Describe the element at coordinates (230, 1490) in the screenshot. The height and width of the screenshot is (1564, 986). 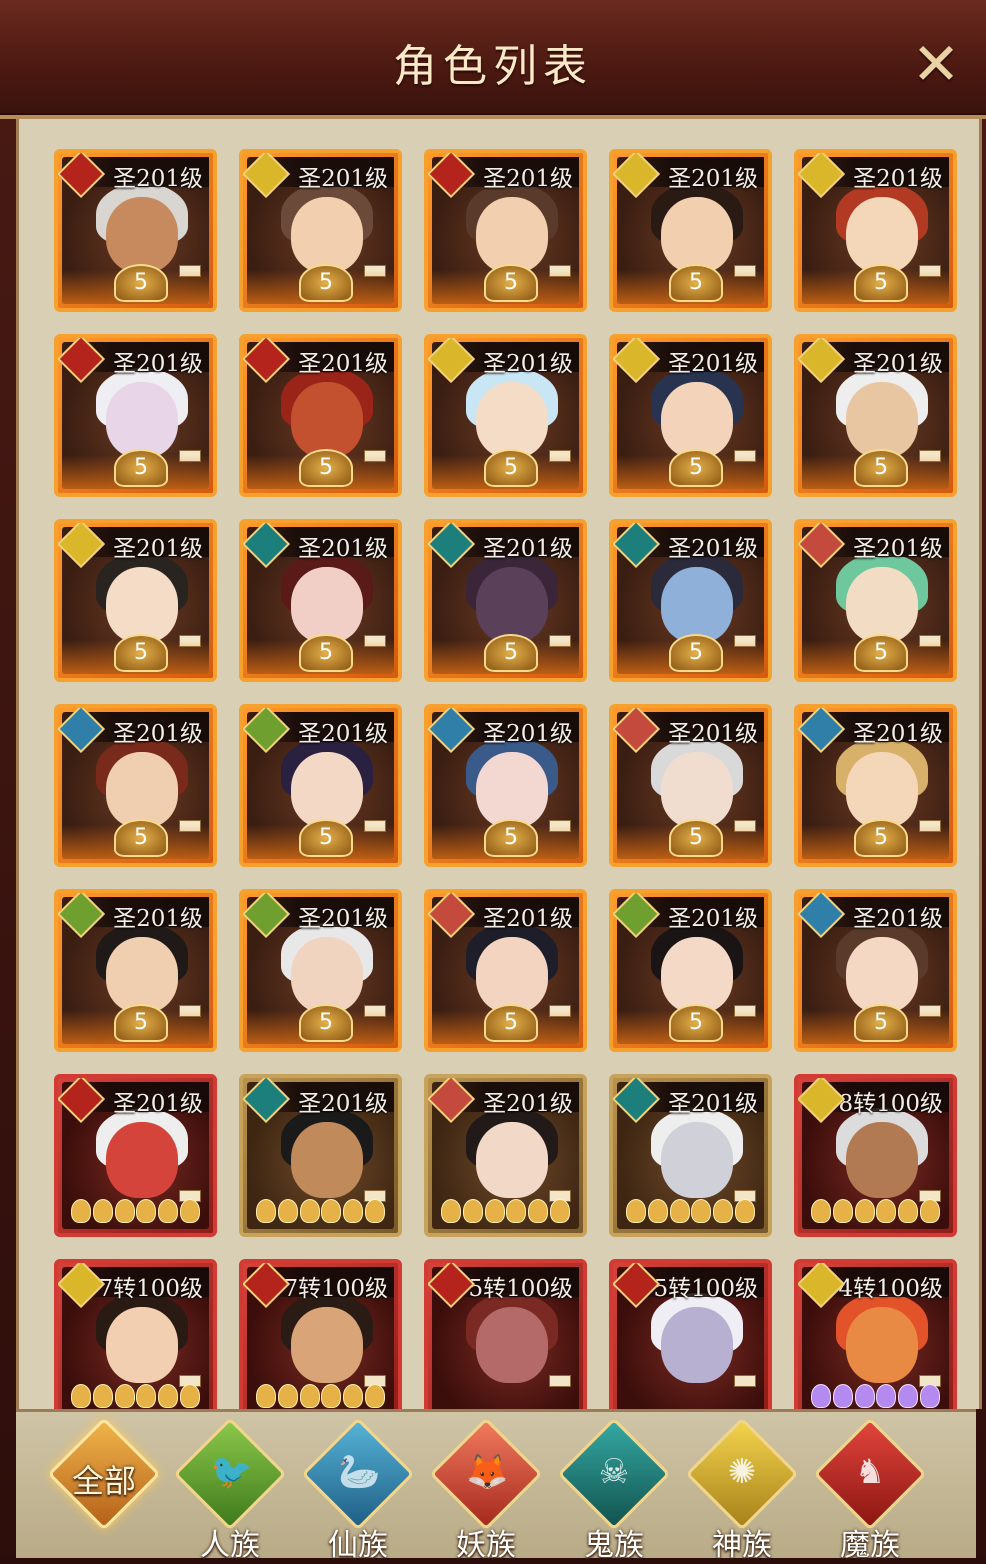
I see `tab-ren: 🐦 人族` at that location.